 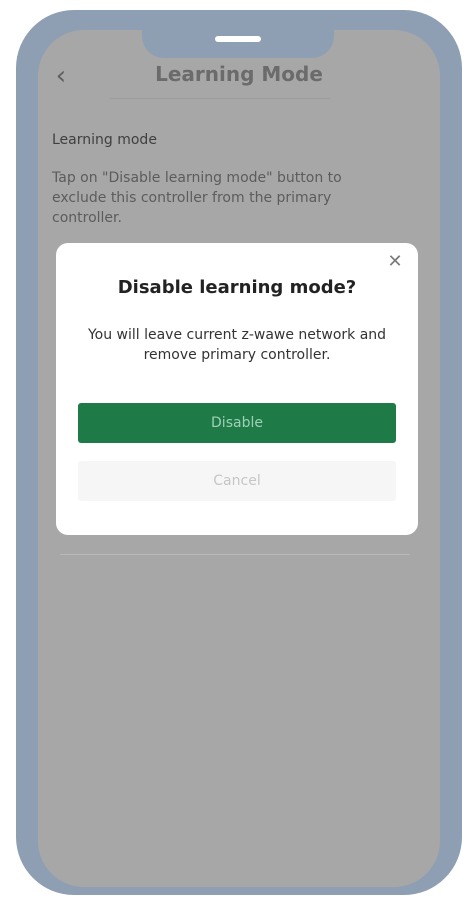 I want to click on speaker-bar, so click(x=238, y=39).